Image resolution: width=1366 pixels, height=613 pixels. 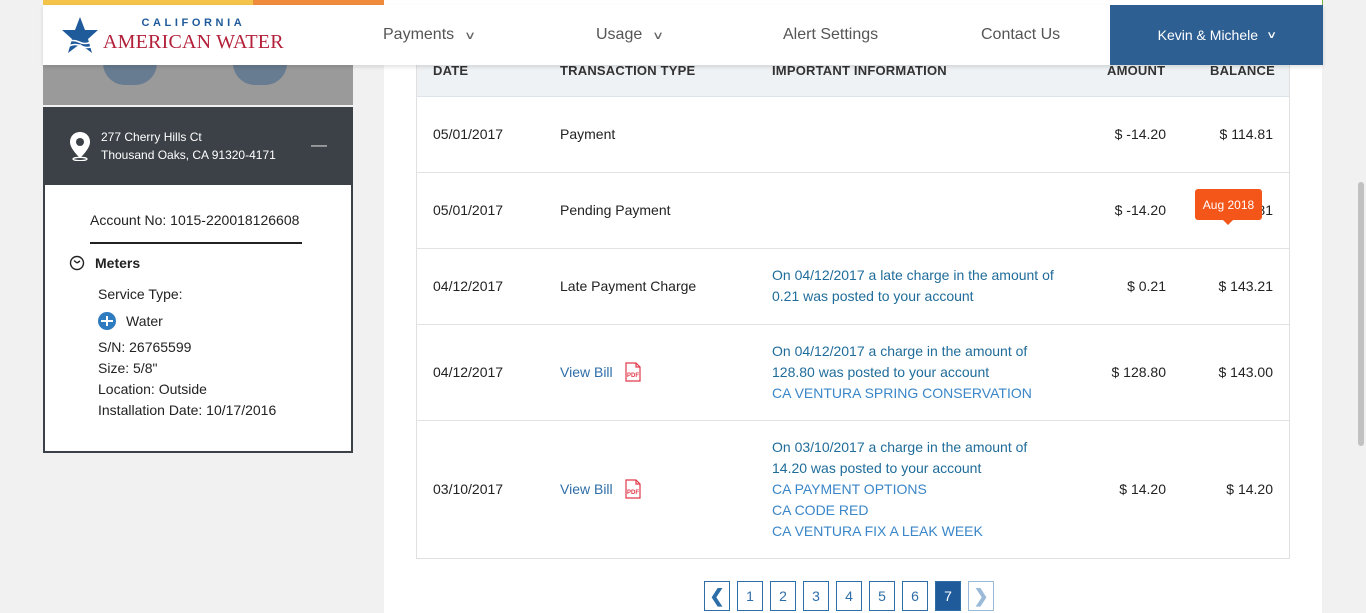 I want to click on row-date: 03/10/2017, so click(x=468, y=489).